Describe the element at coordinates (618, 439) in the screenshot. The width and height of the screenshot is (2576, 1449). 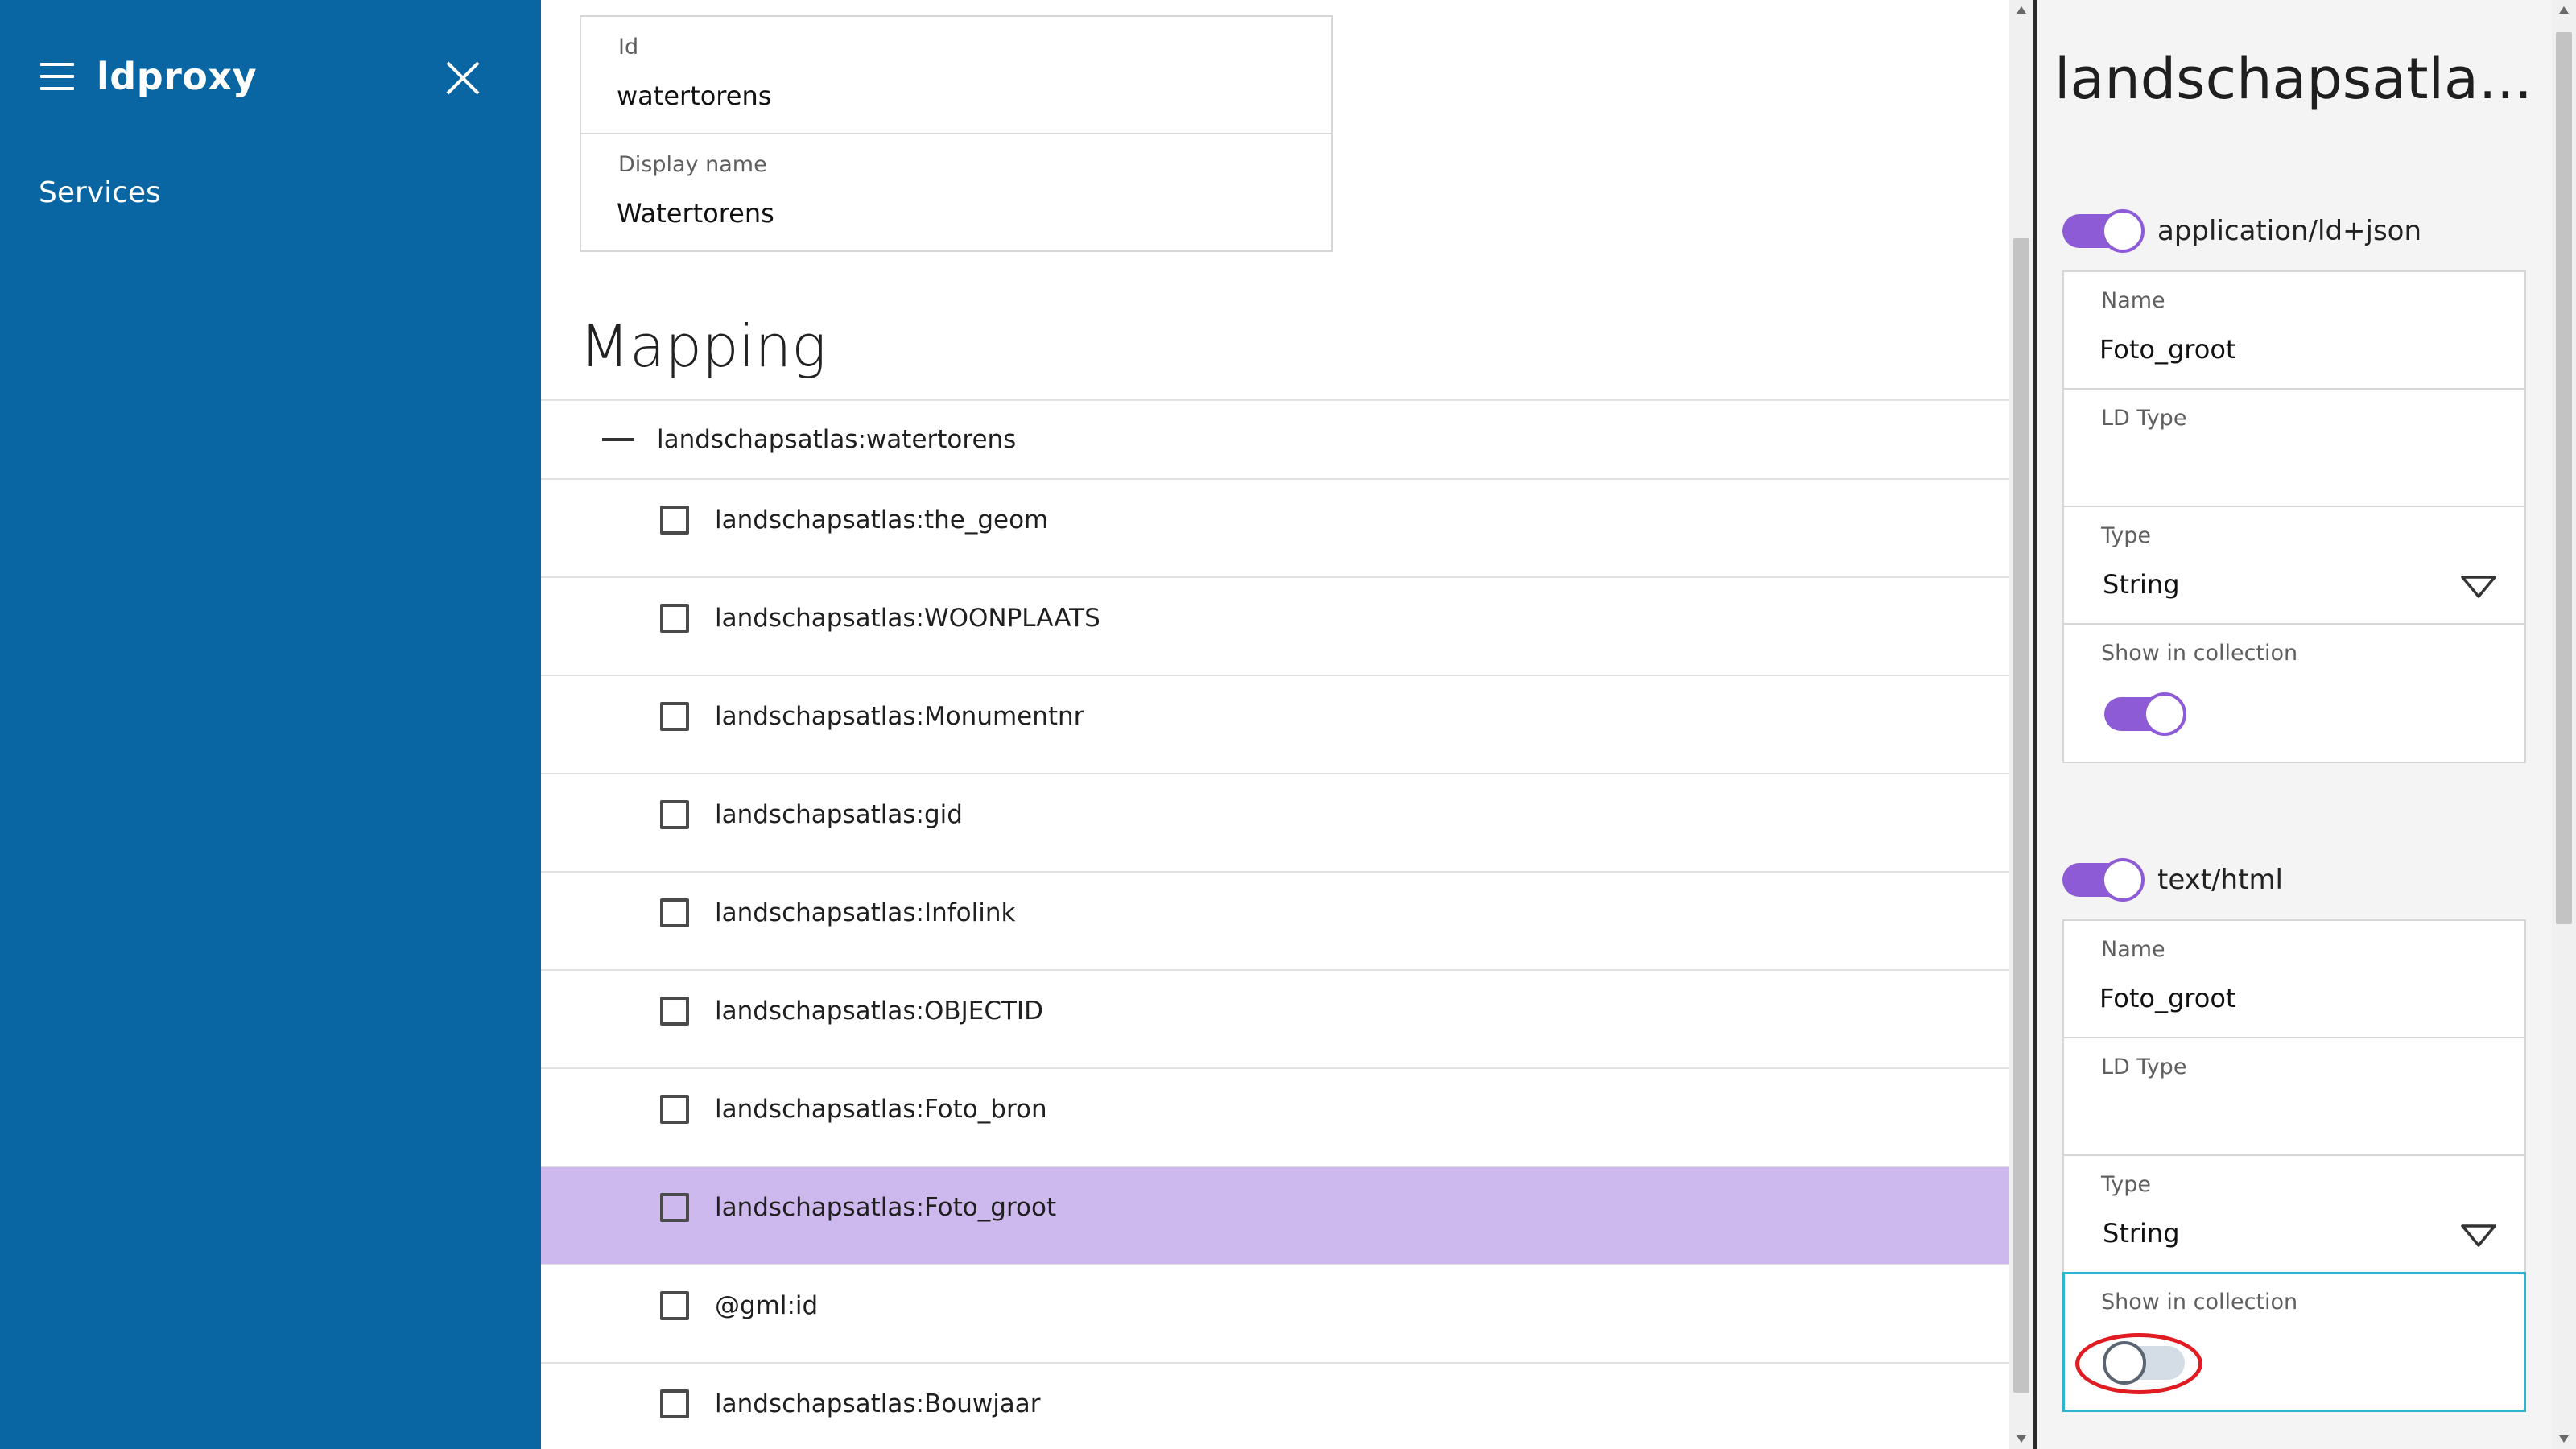
I see `collapse-icon` at that location.